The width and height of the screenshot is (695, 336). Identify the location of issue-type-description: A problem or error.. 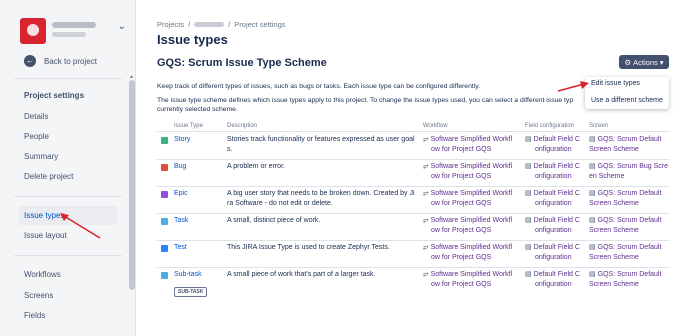
(256, 166).